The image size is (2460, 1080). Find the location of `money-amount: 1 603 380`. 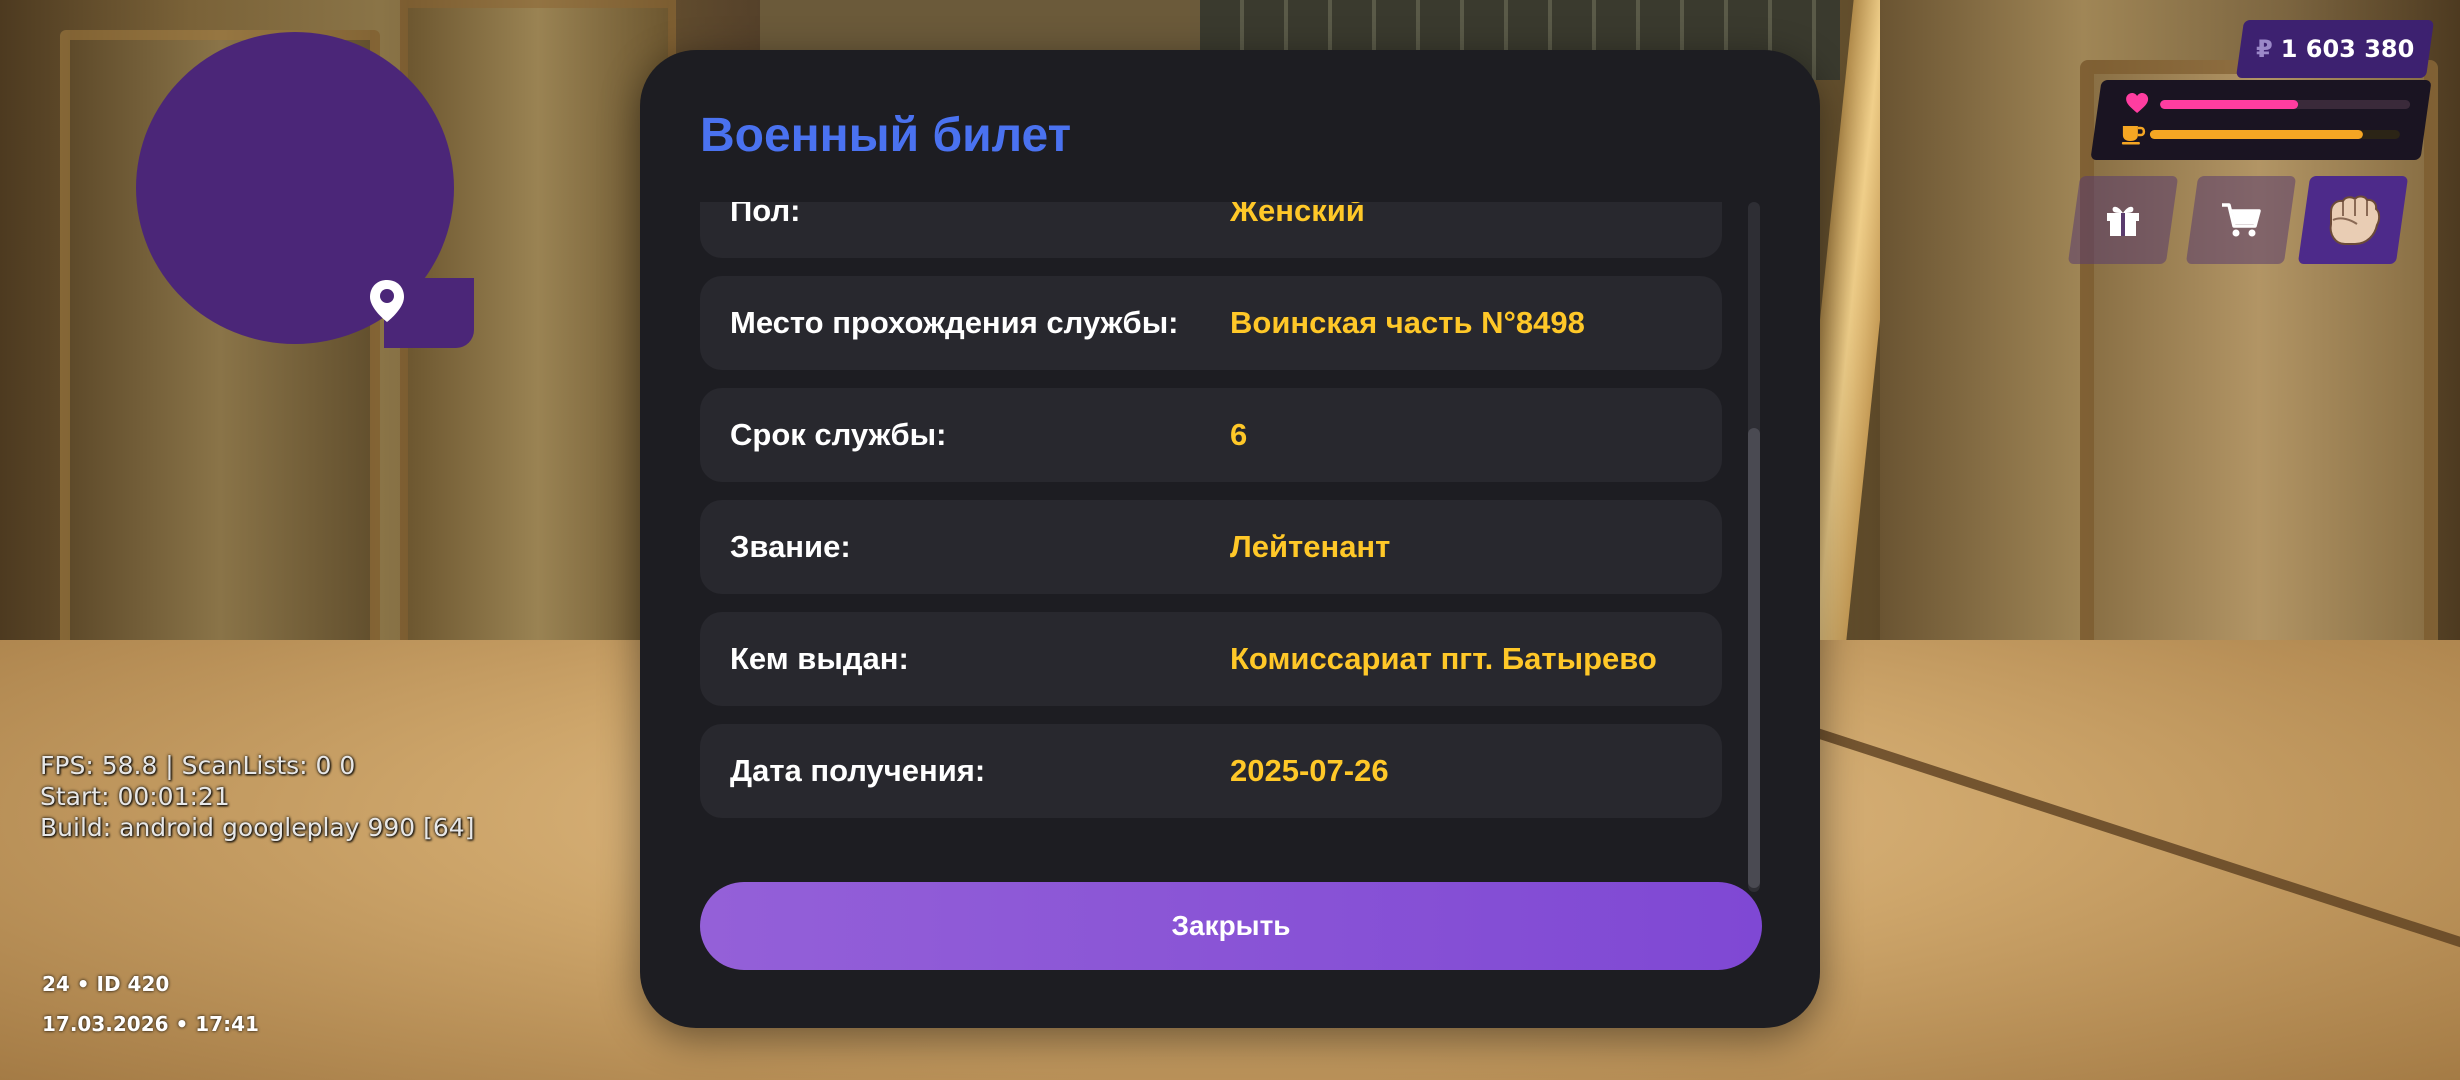

money-amount: 1 603 380 is located at coordinates (2347, 49).